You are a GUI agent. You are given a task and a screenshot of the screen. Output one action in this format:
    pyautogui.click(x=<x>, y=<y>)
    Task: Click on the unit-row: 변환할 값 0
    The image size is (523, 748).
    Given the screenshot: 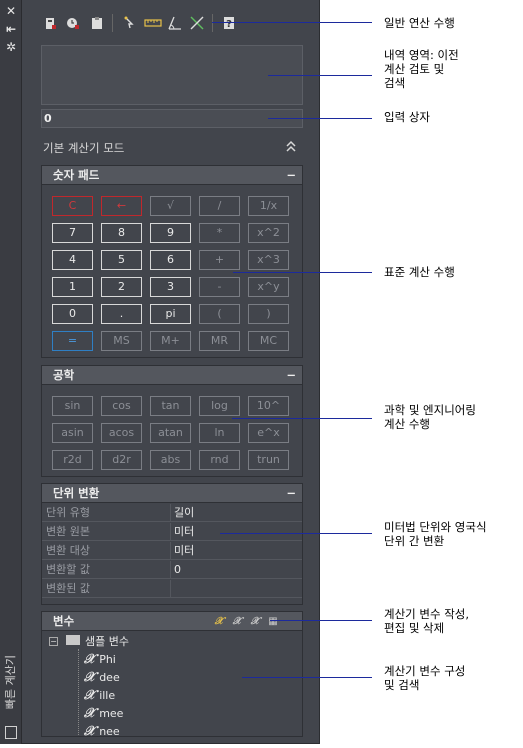 What is the action you would take?
    pyautogui.click(x=172, y=570)
    